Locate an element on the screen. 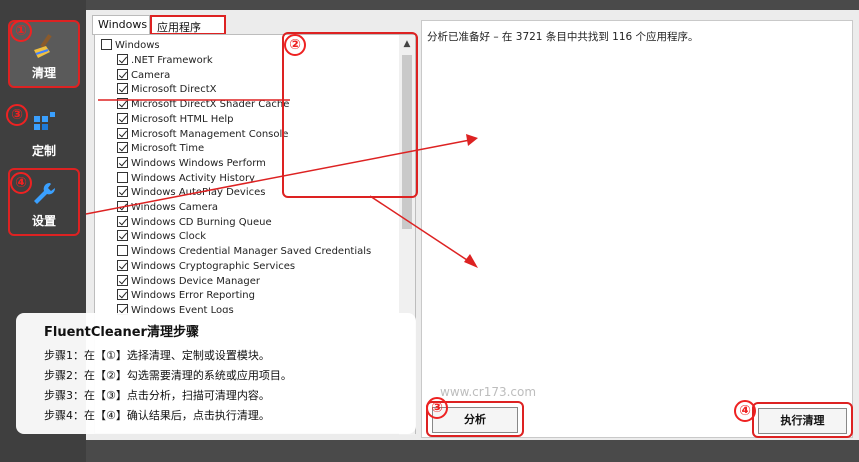  step-badge: ③ is located at coordinates (437, 408).